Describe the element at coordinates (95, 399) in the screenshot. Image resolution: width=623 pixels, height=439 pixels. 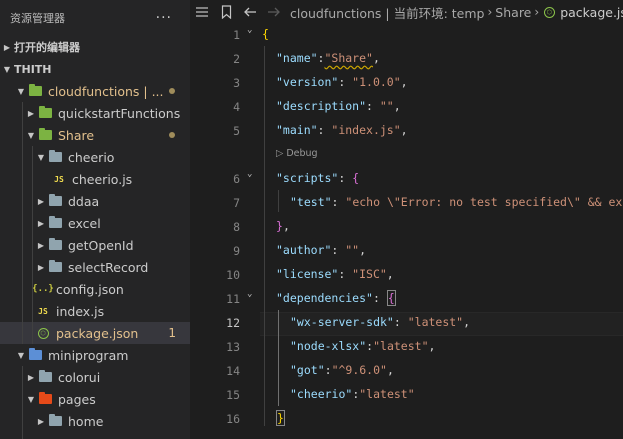
I see `tree-item: ▼ pages` at that location.